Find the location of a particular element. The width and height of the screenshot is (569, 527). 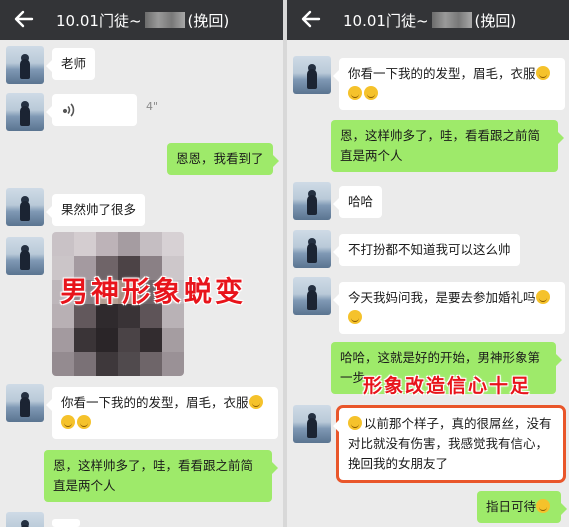

message-bubble-incoming: 哈哈 is located at coordinates (357, 202).